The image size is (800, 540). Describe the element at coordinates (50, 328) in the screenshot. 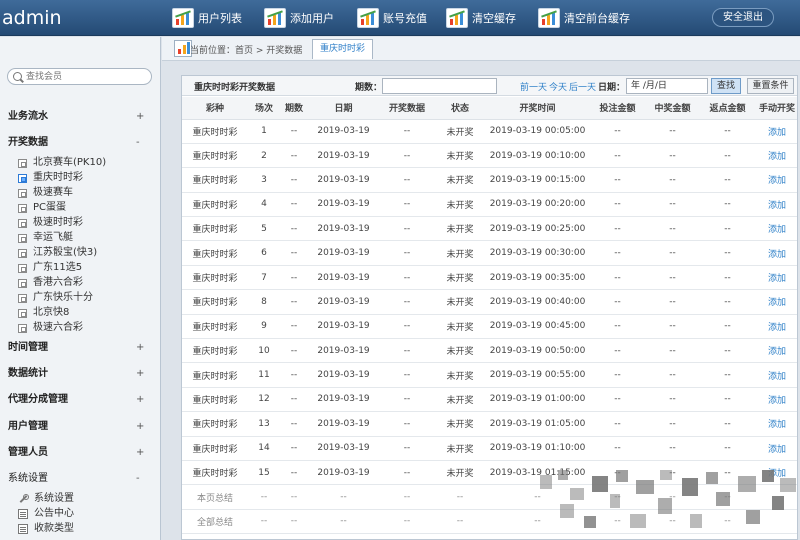

I see `sidebar-item-jisu-marksix: 极速六合彩` at that location.